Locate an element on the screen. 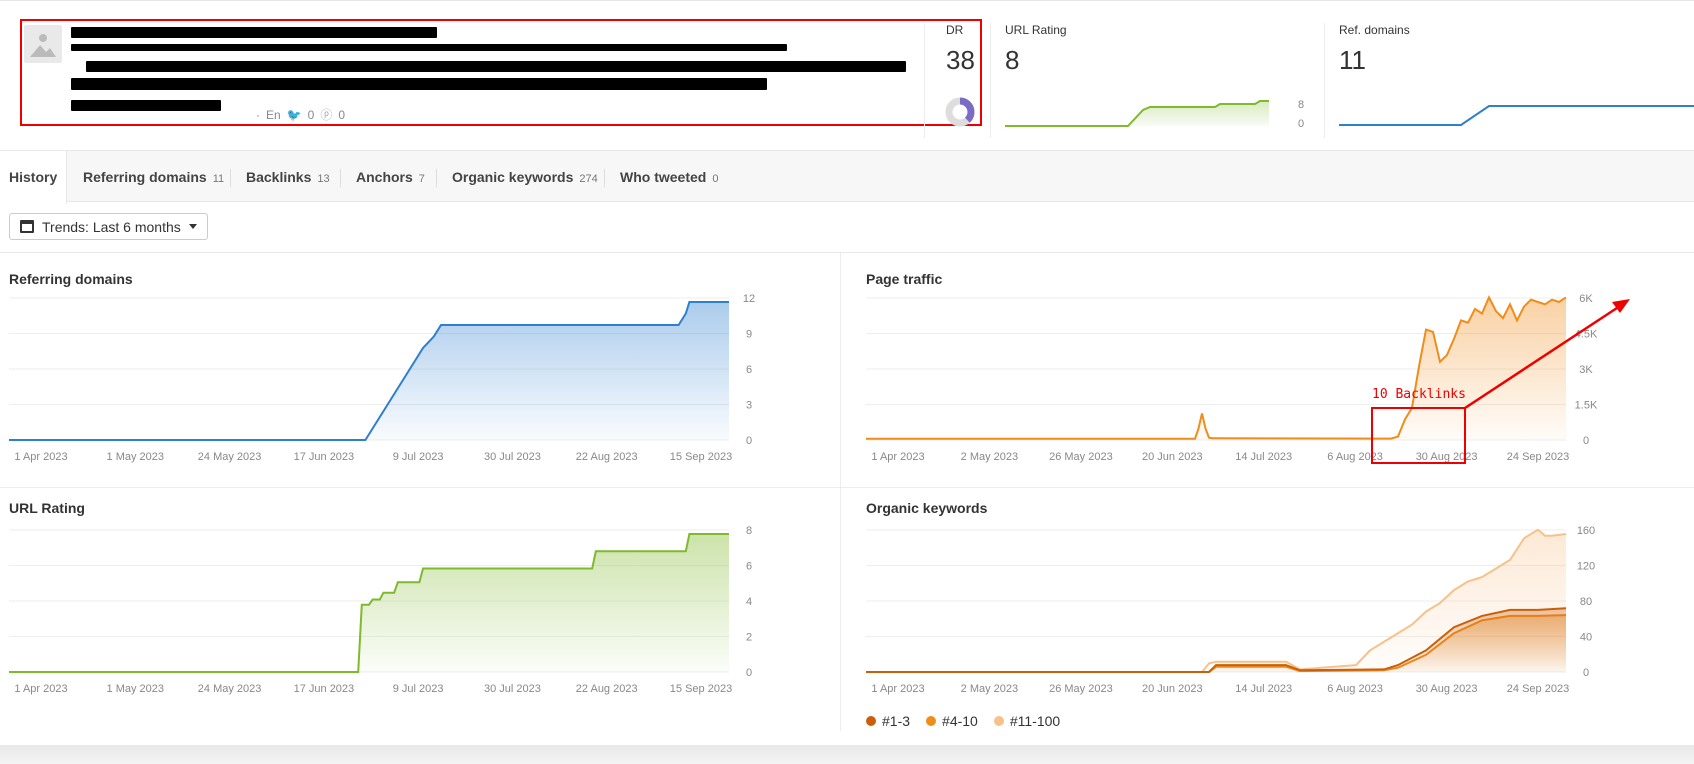 This screenshot has width=1694, height=764. annotation-overlay is located at coordinates (1500, 381).